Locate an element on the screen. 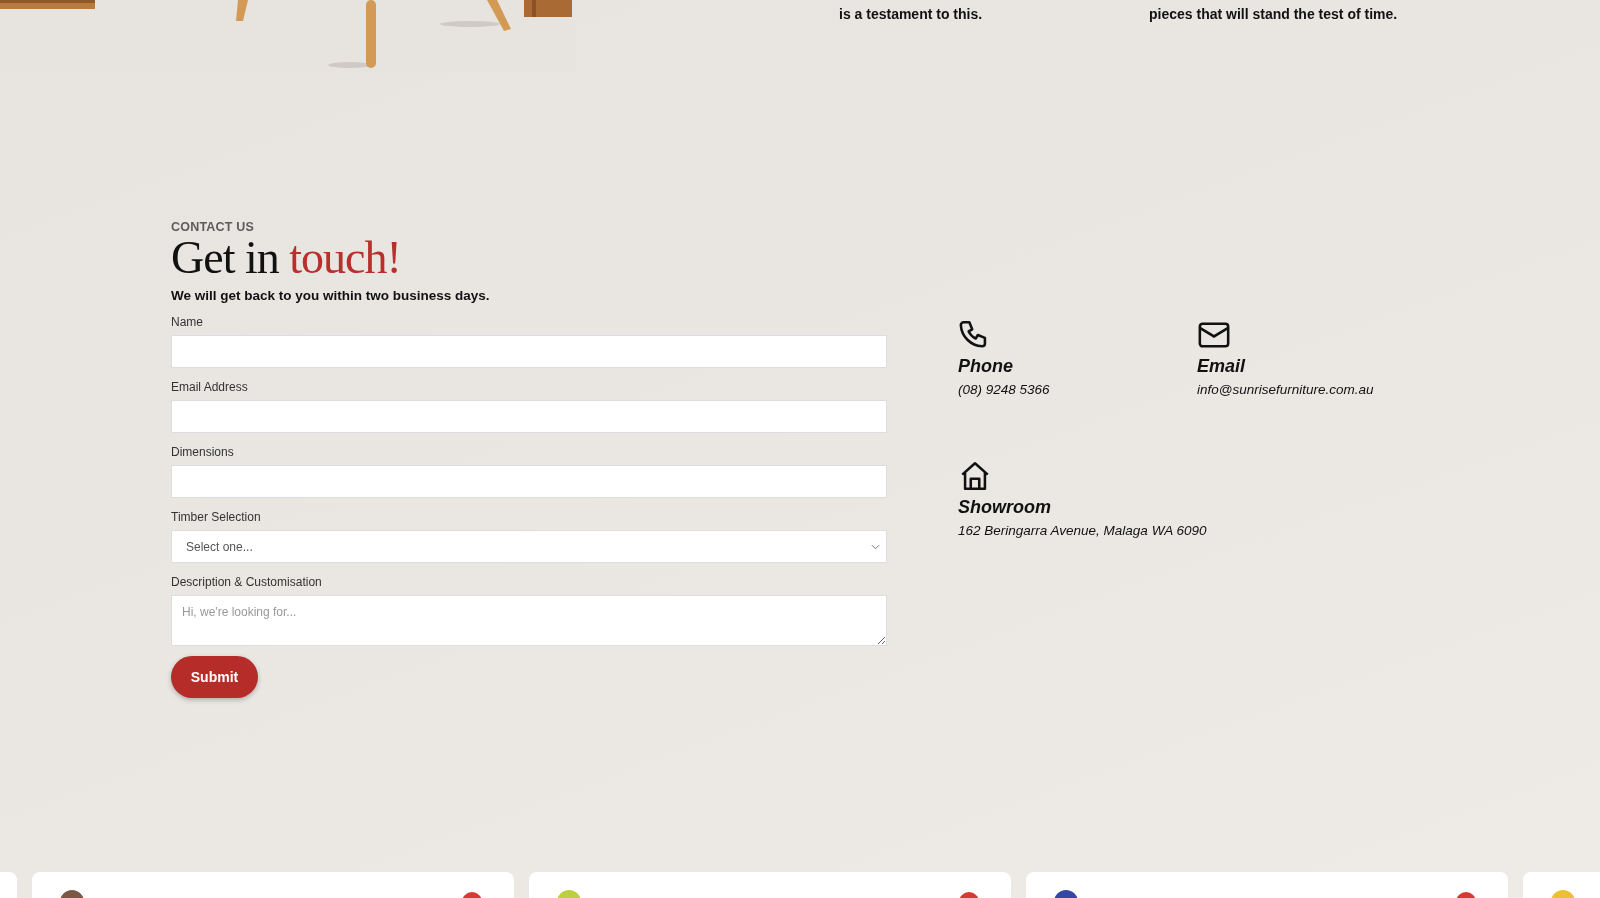 This screenshot has height=898, width=1600. field-label: Description & Customisation is located at coordinates (247, 582).